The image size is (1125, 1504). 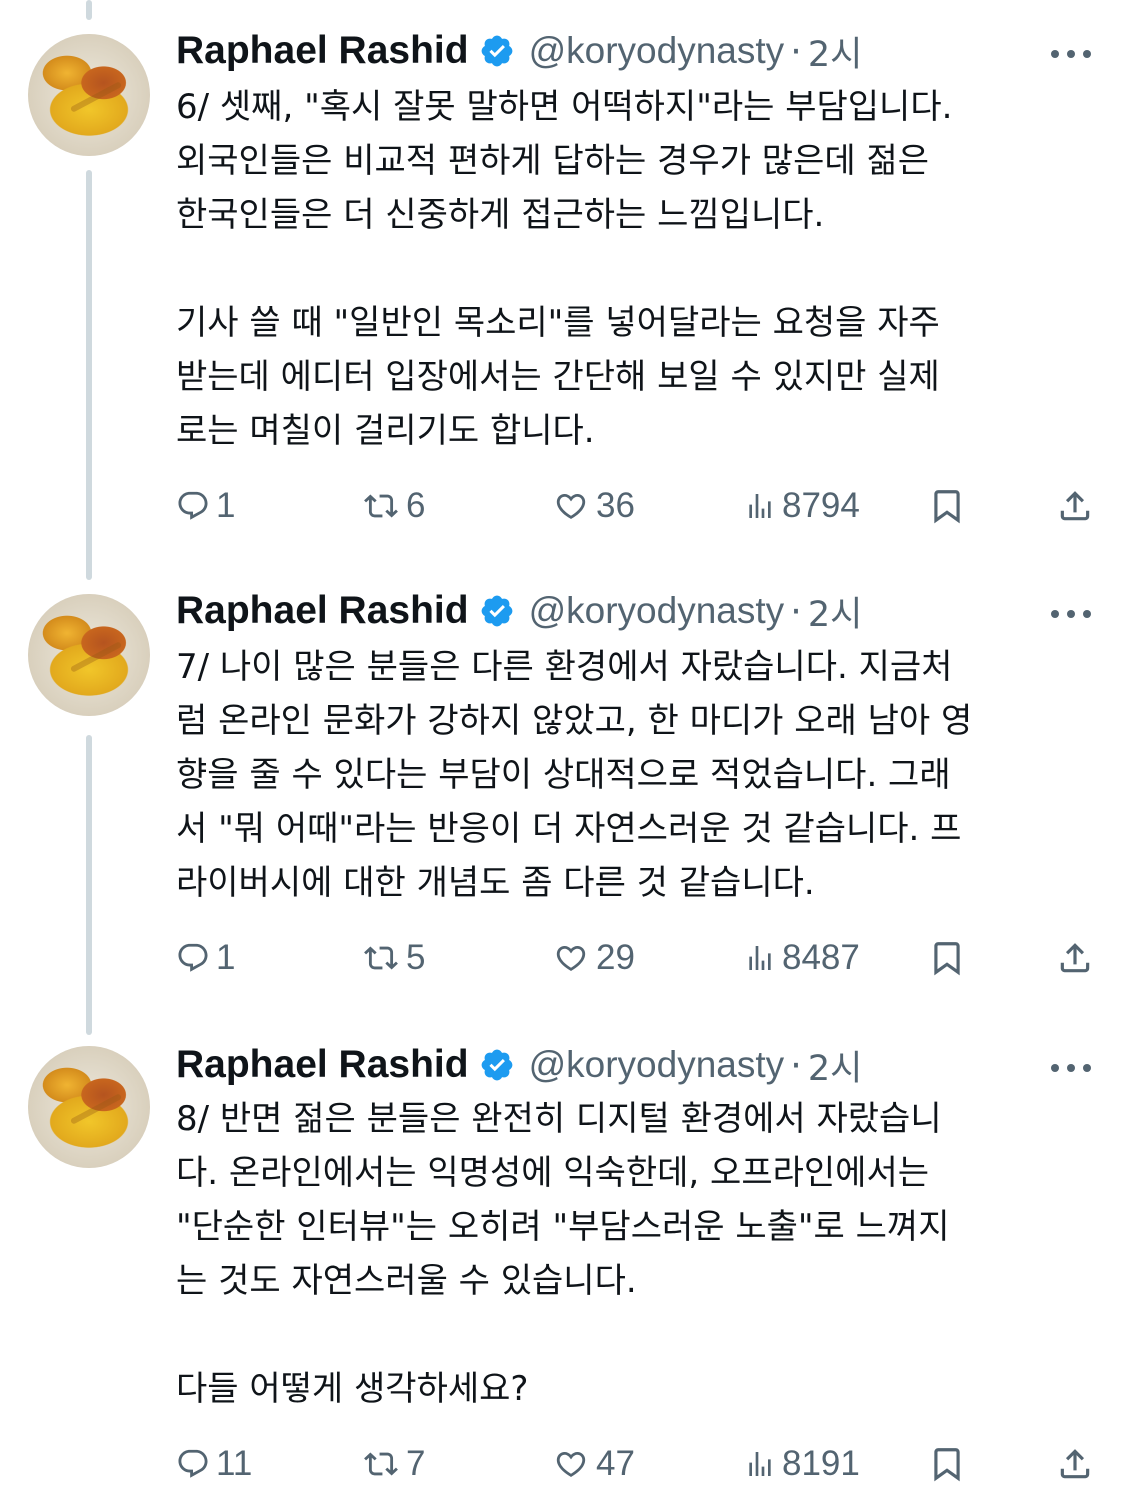 I want to click on tweet-text-line: 한국인들은 더 신중하게 접근하는 느낌입니다., so click(x=500, y=215).